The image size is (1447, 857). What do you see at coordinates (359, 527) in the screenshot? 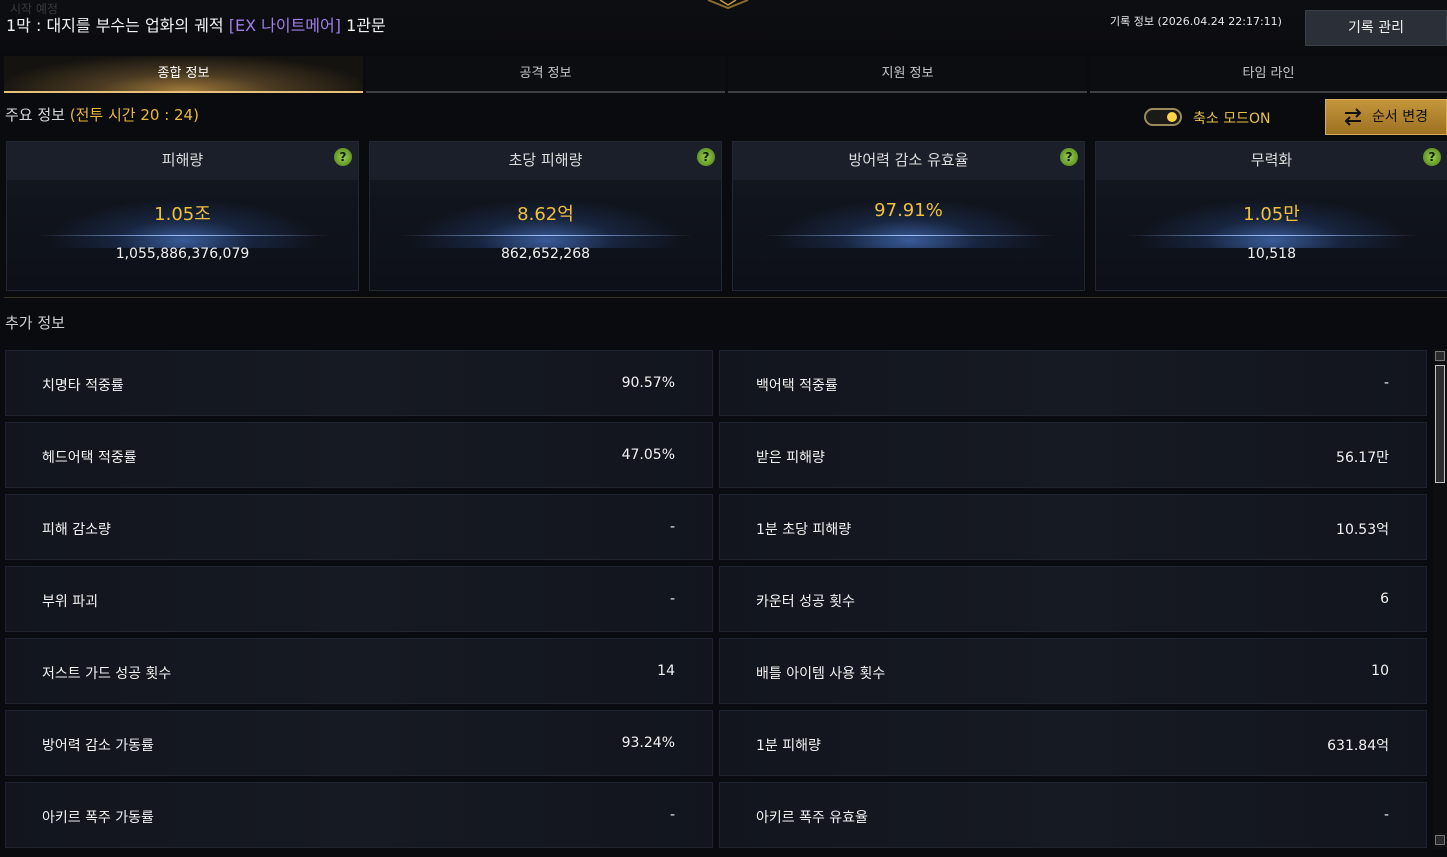
I see `stat-row: 피해 감소량 -` at bounding box center [359, 527].